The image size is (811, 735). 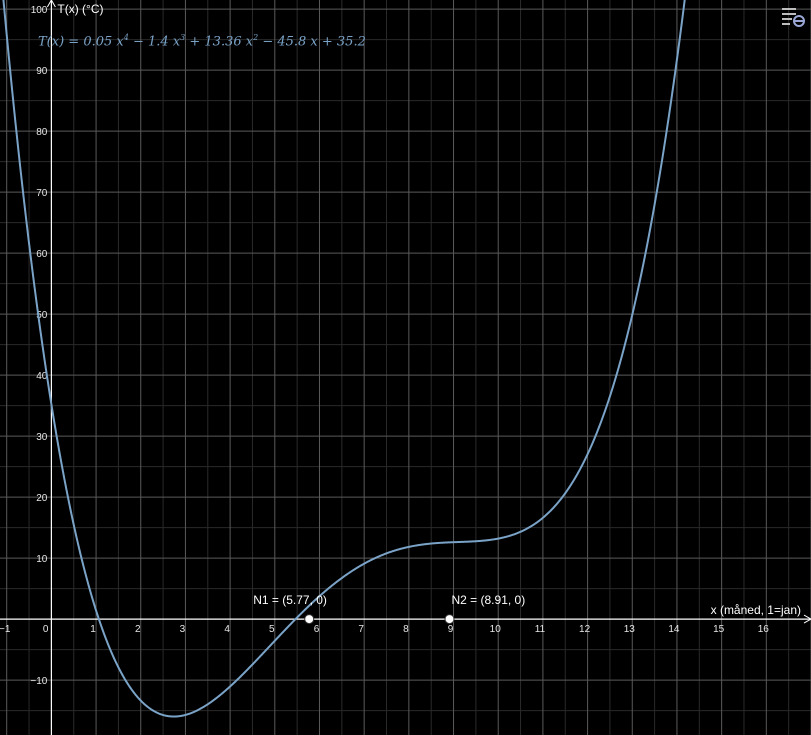 I want to click on y-tick-label: 30, so click(x=42, y=437).